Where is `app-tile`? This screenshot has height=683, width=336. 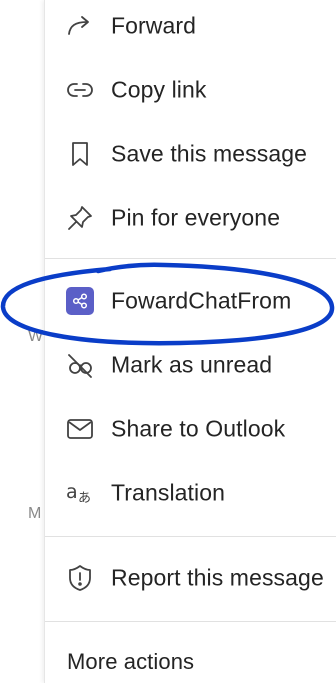 app-tile is located at coordinates (80, 301).